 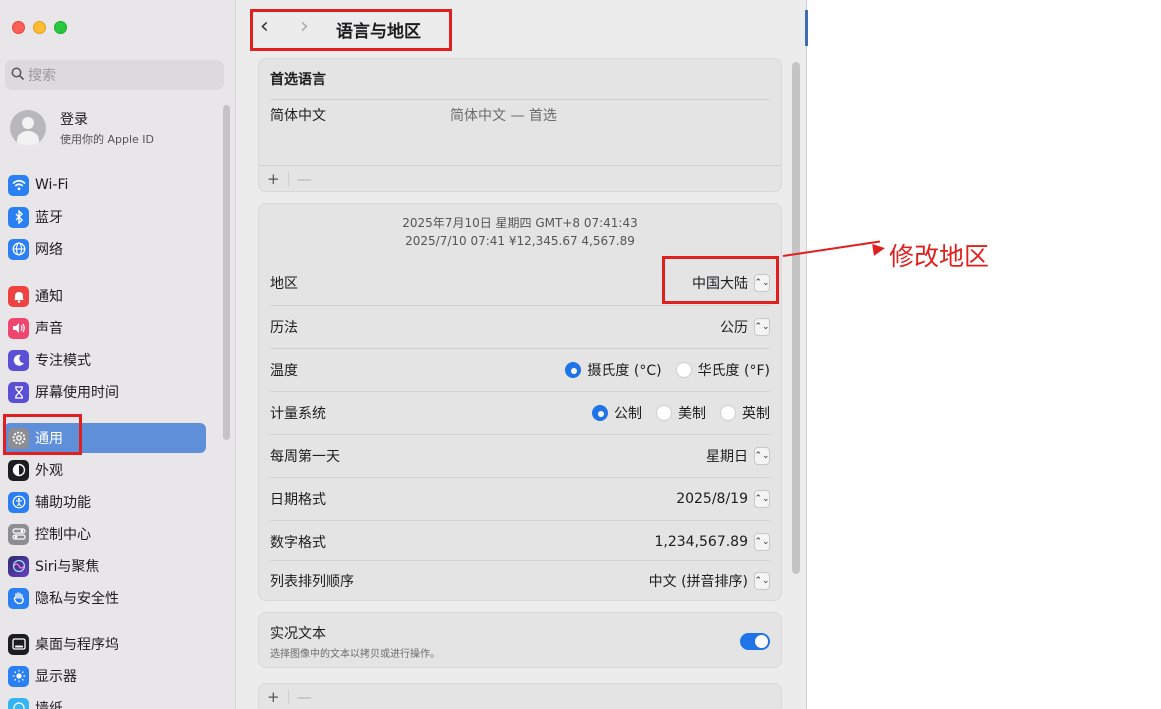 I want to click on list-sort-row: 列表排列顺序 中文 (拼音排序) ⌃⌄, so click(x=520, y=581).